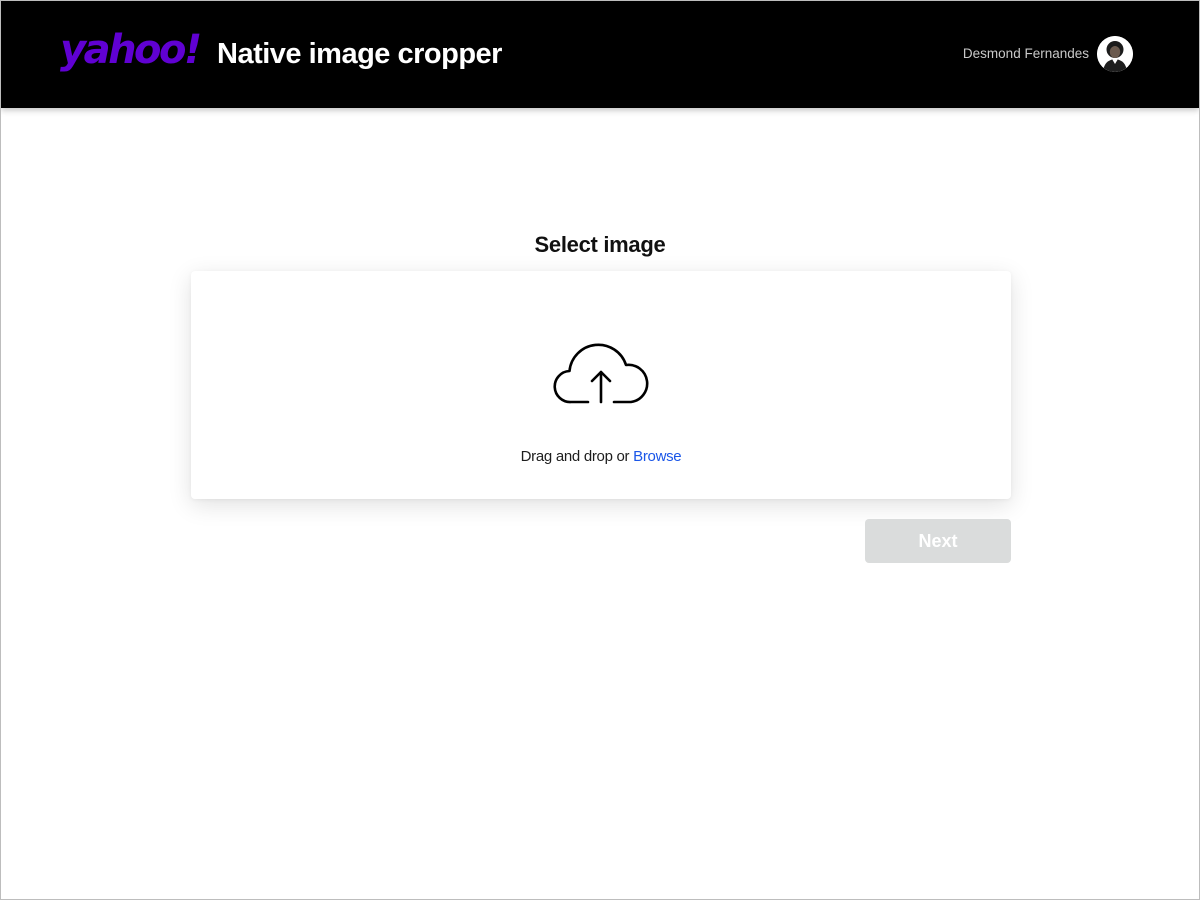 The image size is (1200, 900). I want to click on yahoo-logo-text: yahoo!, so click(130, 51).